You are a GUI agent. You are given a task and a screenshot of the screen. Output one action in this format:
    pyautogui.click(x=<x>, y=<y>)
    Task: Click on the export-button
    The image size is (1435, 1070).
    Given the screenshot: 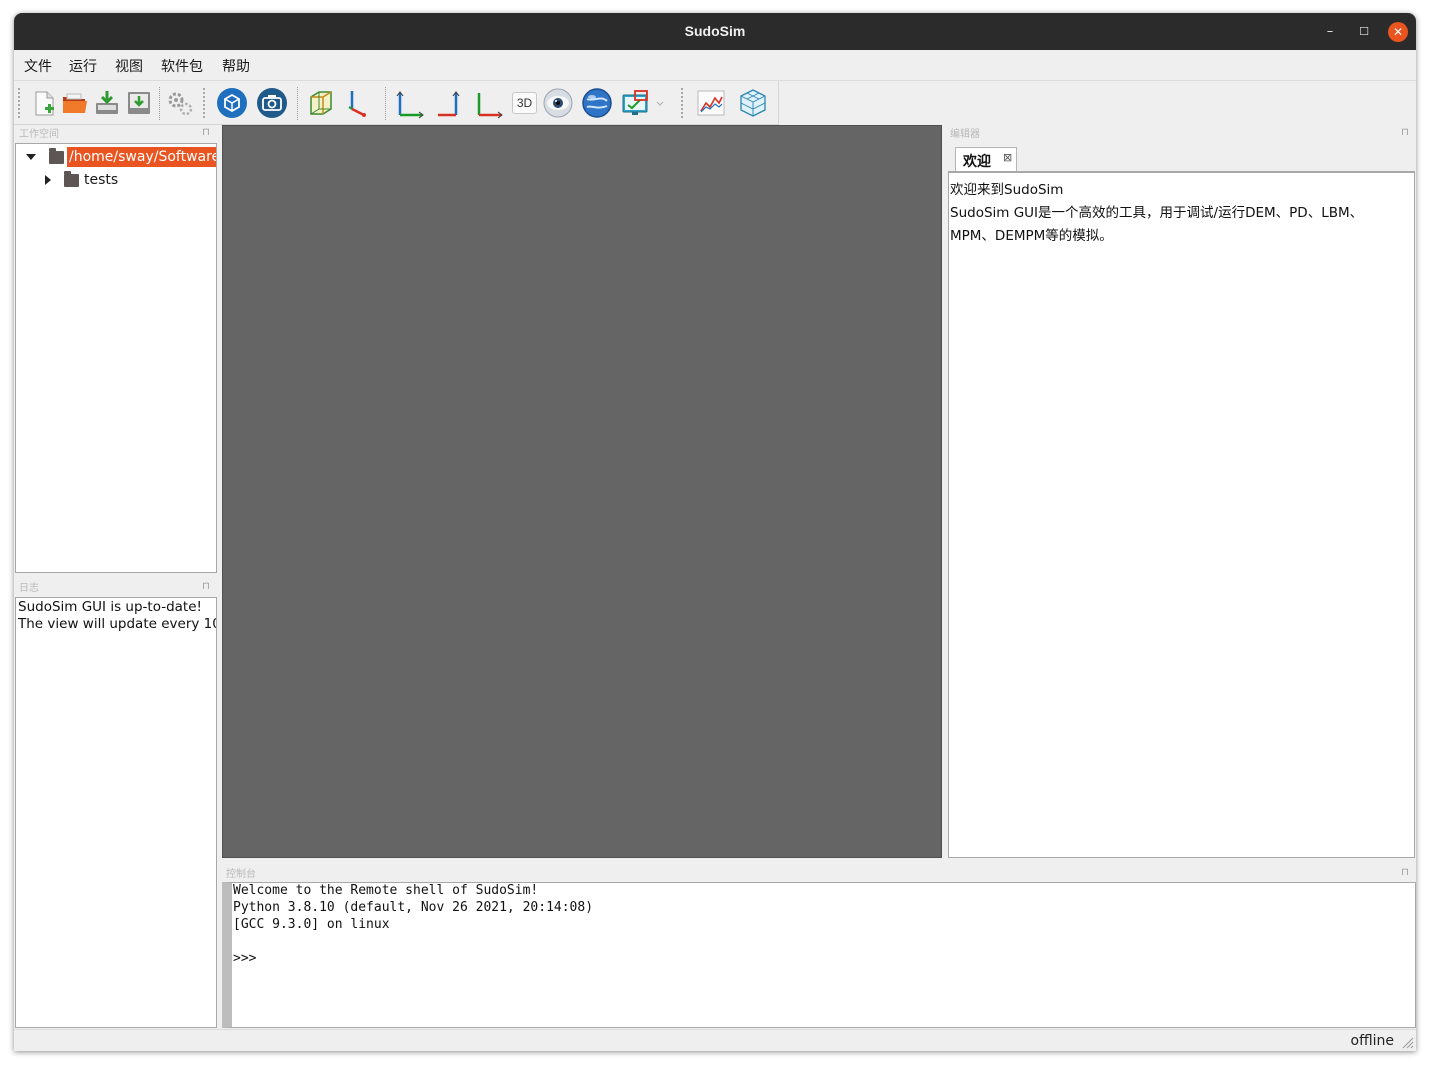 What is the action you would take?
    pyautogui.click(x=139, y=103)
    